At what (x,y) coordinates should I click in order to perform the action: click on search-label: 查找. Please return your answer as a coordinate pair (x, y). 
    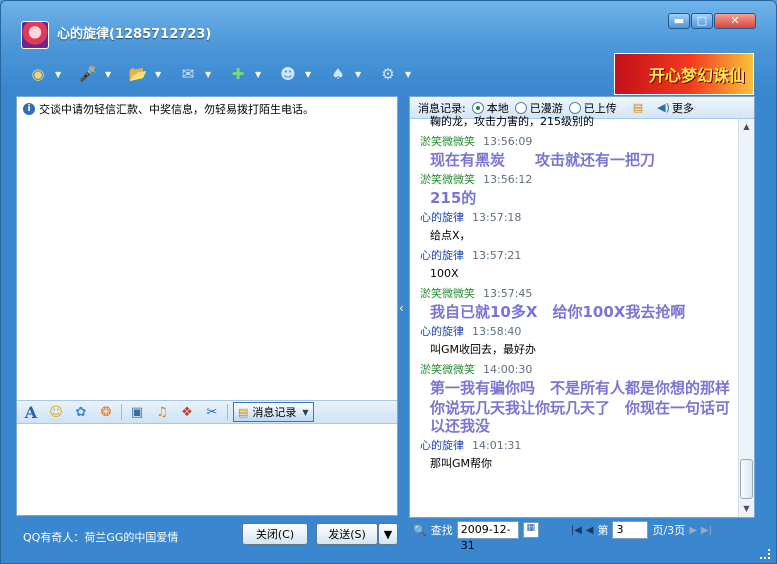
    Looking at the image, I should click on (442, 530).